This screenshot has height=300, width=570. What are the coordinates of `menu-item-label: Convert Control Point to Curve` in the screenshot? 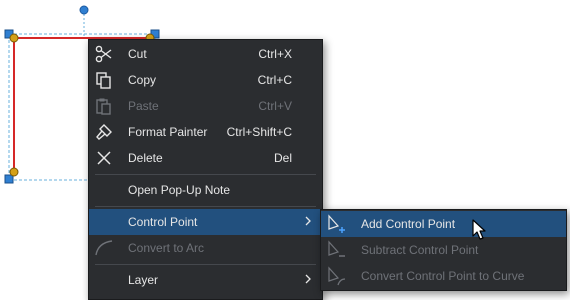 It's located at (443, 276).